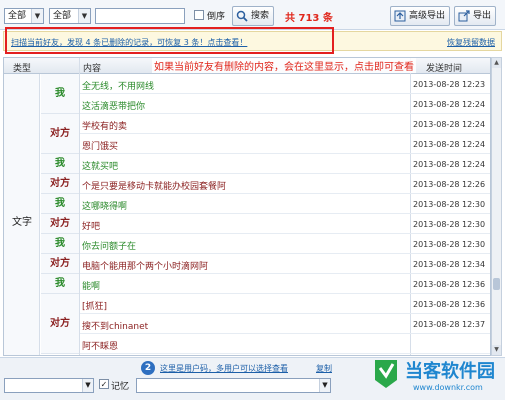 The width and height of the screenshot is (505, 400). I want to click on table-row: 个是只要是移动卡就能办校园套餐阿 2013-08-28 12:26, so click(285, 184).